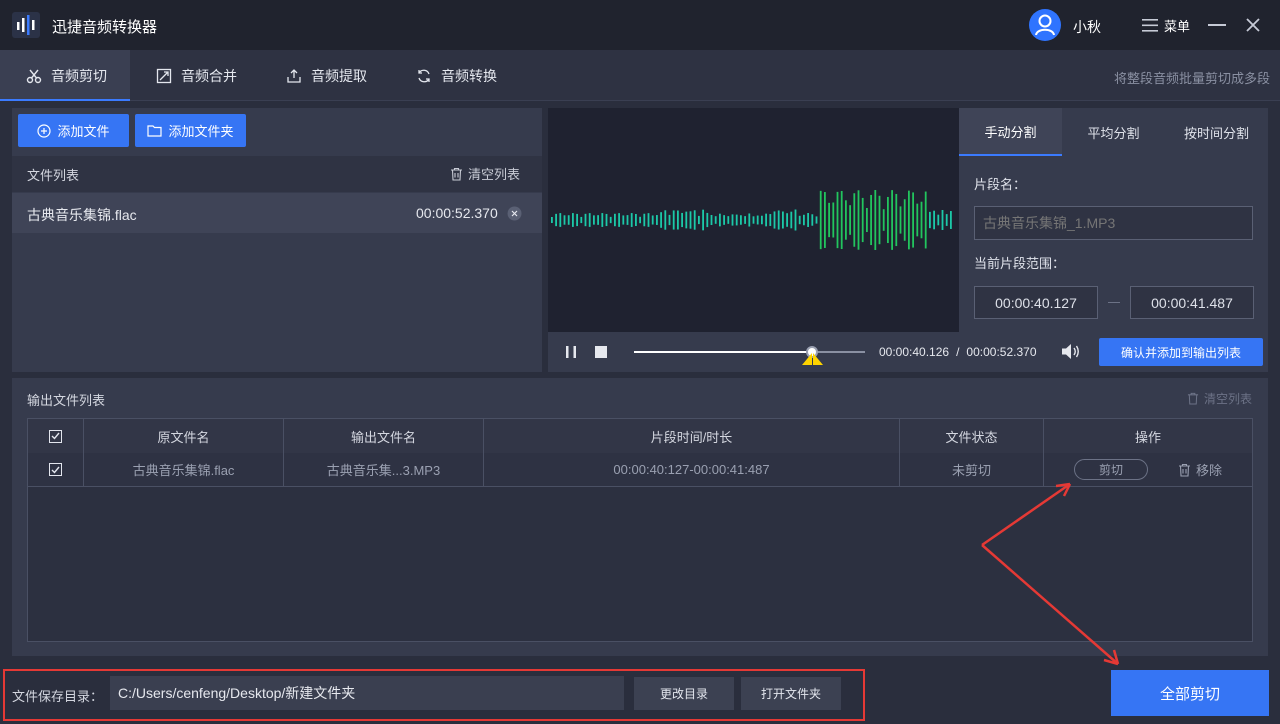 The image size is (1280, 724). Describe the element at coordinates (1177, 26) in the screenshot. I see `menu-label: 菜单` at that location.